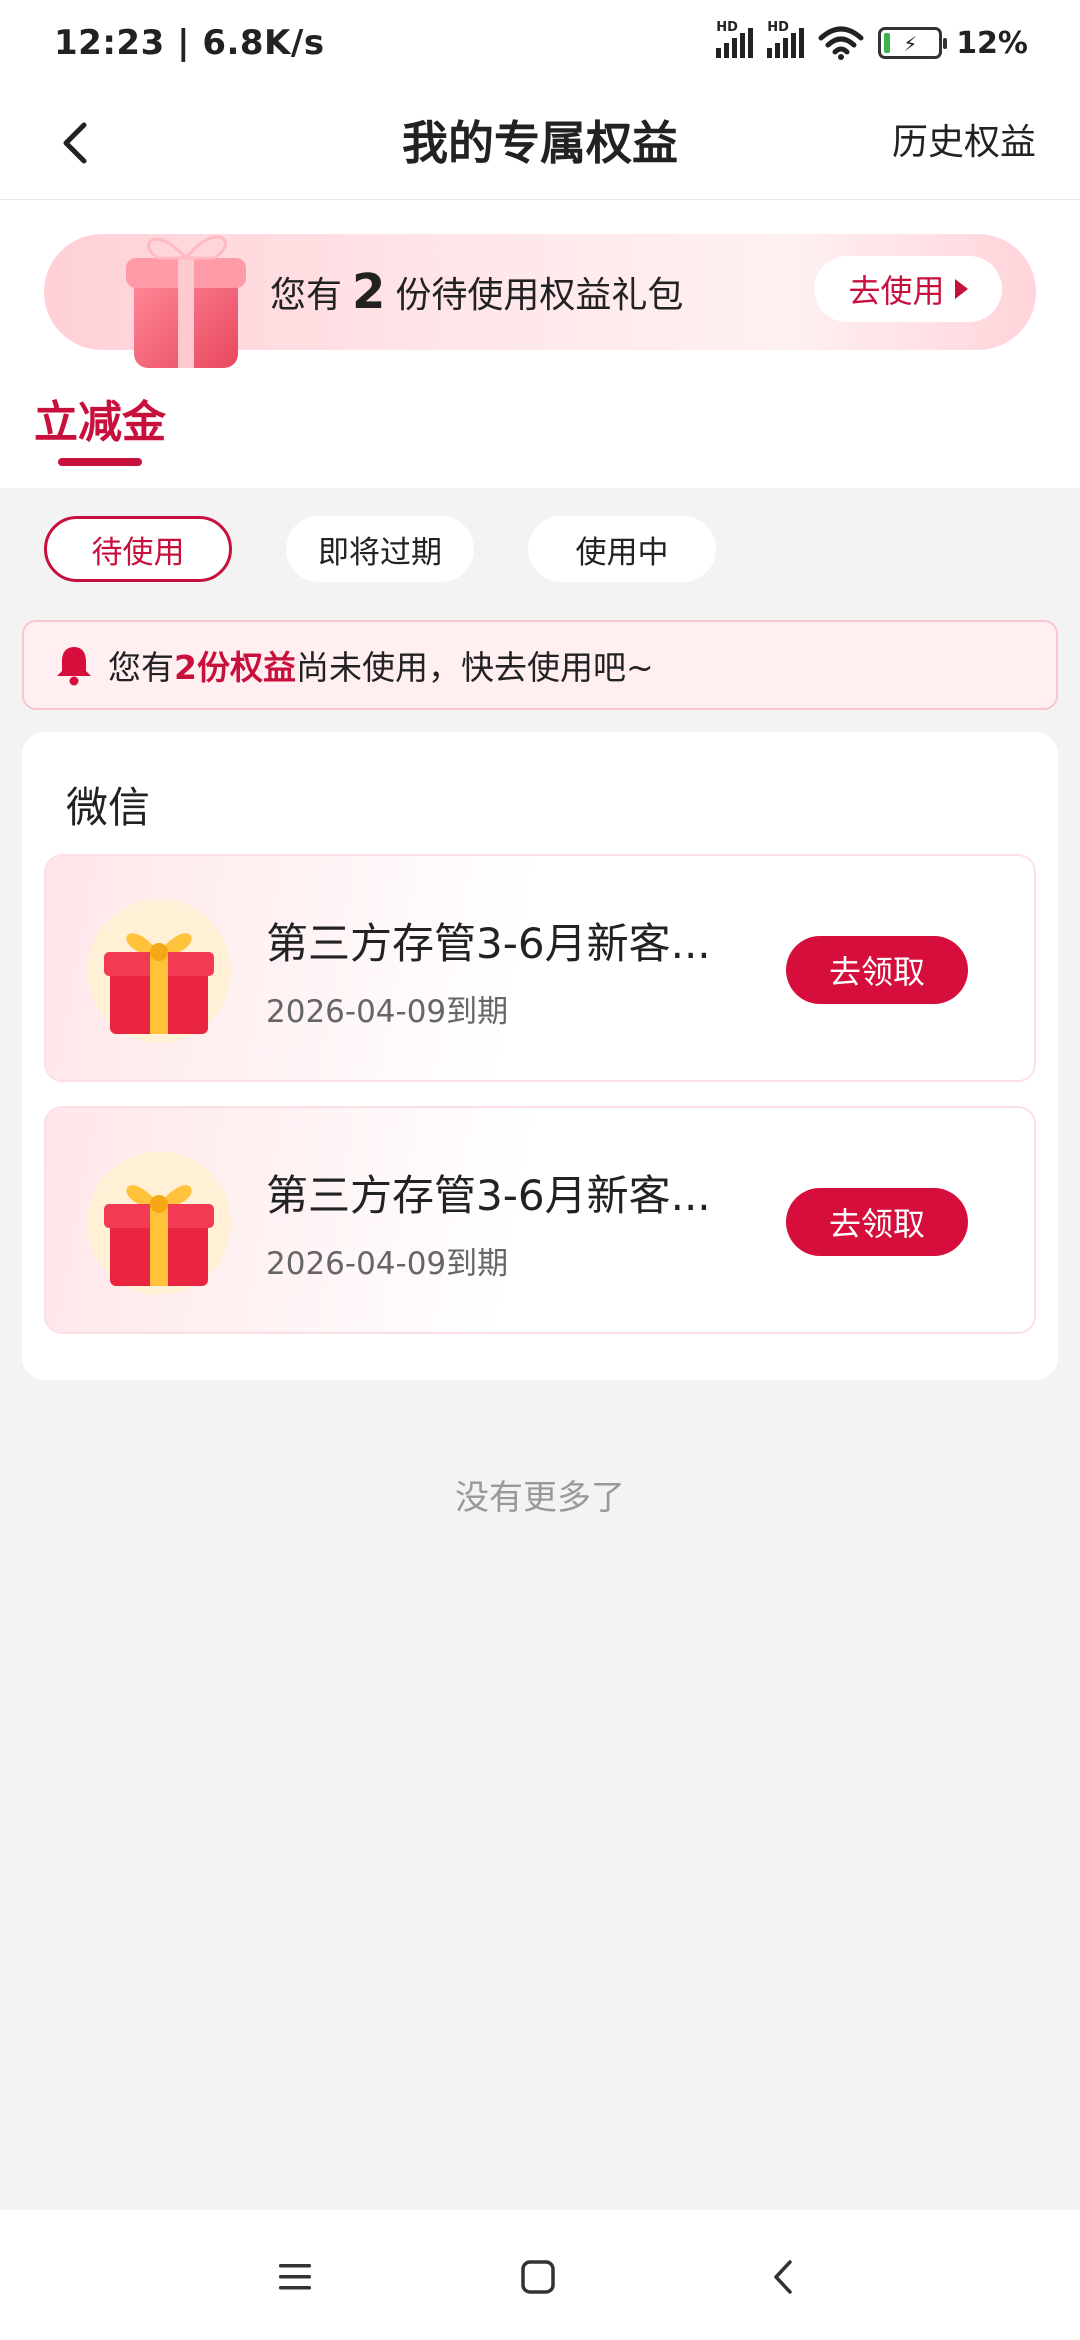 The height and width of the screenshot is (2340, 1080). What do you see at coordinates (540, 43) in the screenshot?
I see `status-bar: 12:23 | 6.8K/s HD HD ⚡ 12%` at bounding box center [540, 43].